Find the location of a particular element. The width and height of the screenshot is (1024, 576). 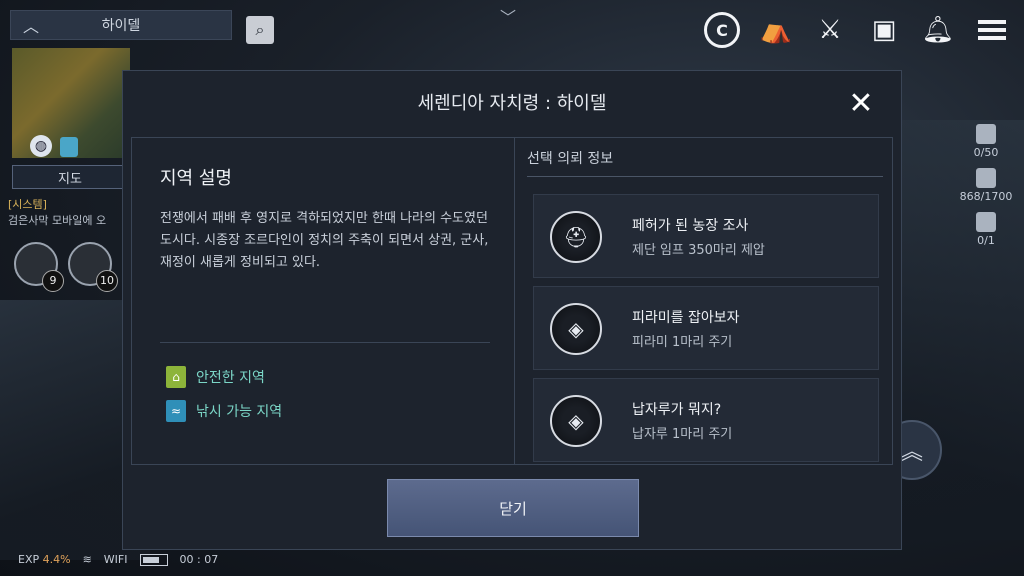

pet-count: 10 is located at coordinates (107, 281).